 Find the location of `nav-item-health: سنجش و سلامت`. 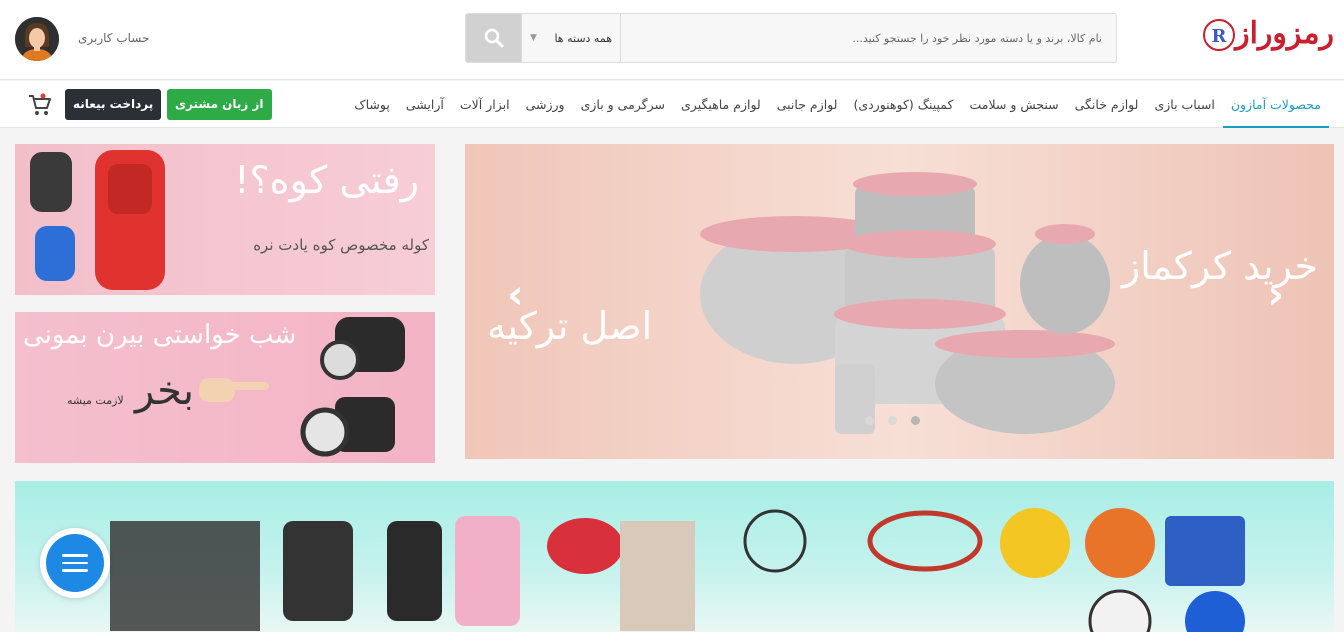

nav-item-health: سنجش و سلامت is located at coordinates (1013, 104).